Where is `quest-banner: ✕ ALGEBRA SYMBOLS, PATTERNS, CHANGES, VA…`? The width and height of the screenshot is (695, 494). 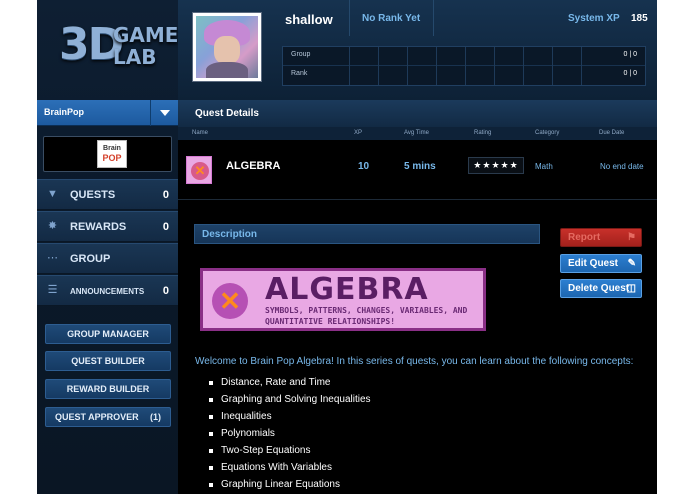 quest-banner: ✕ ALGEBRA SYMBOLS, PATTERNS, CHANGES, VA… is located at coordinates (343, 299).